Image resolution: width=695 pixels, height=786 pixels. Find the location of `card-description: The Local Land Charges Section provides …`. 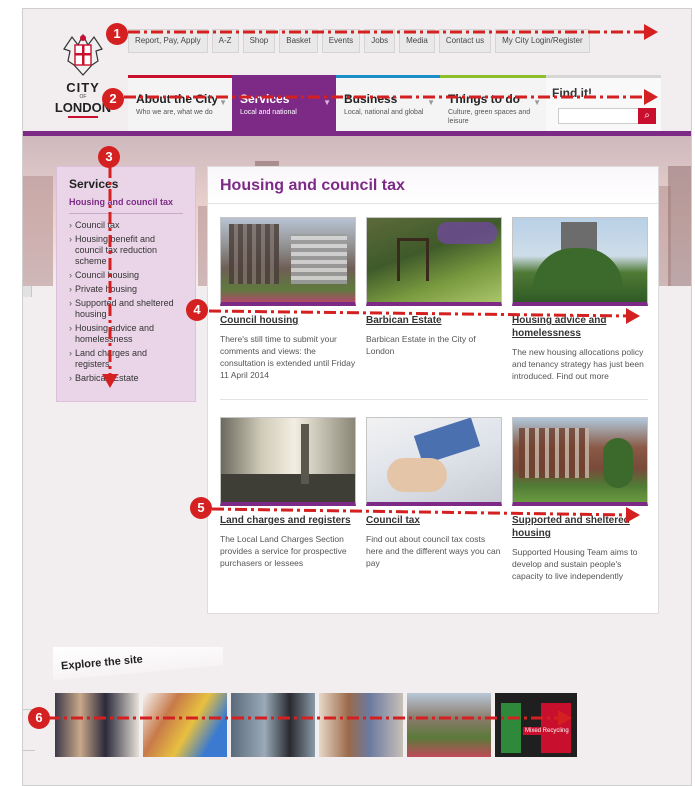

card-description: The Local Land Charges Section provides … is located at coordinates (283, 551).